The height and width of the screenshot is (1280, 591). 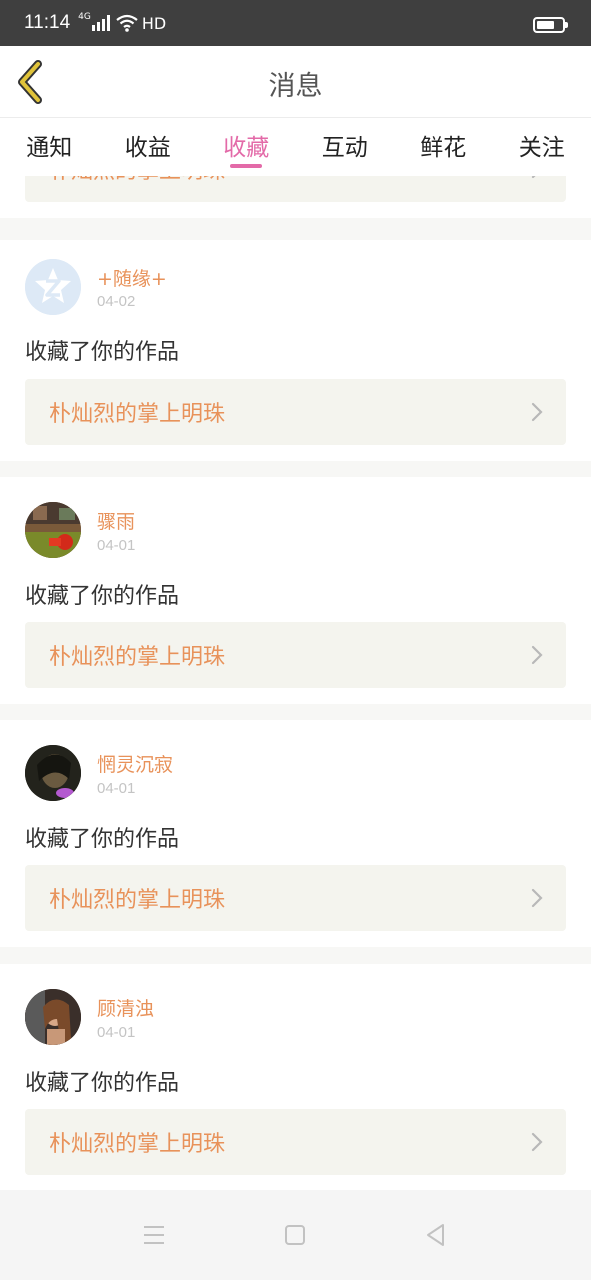 What do you see at coordinates (84, 17) in the screenshot?
I see `network-type: 4G` at bounding box center [84, 17].